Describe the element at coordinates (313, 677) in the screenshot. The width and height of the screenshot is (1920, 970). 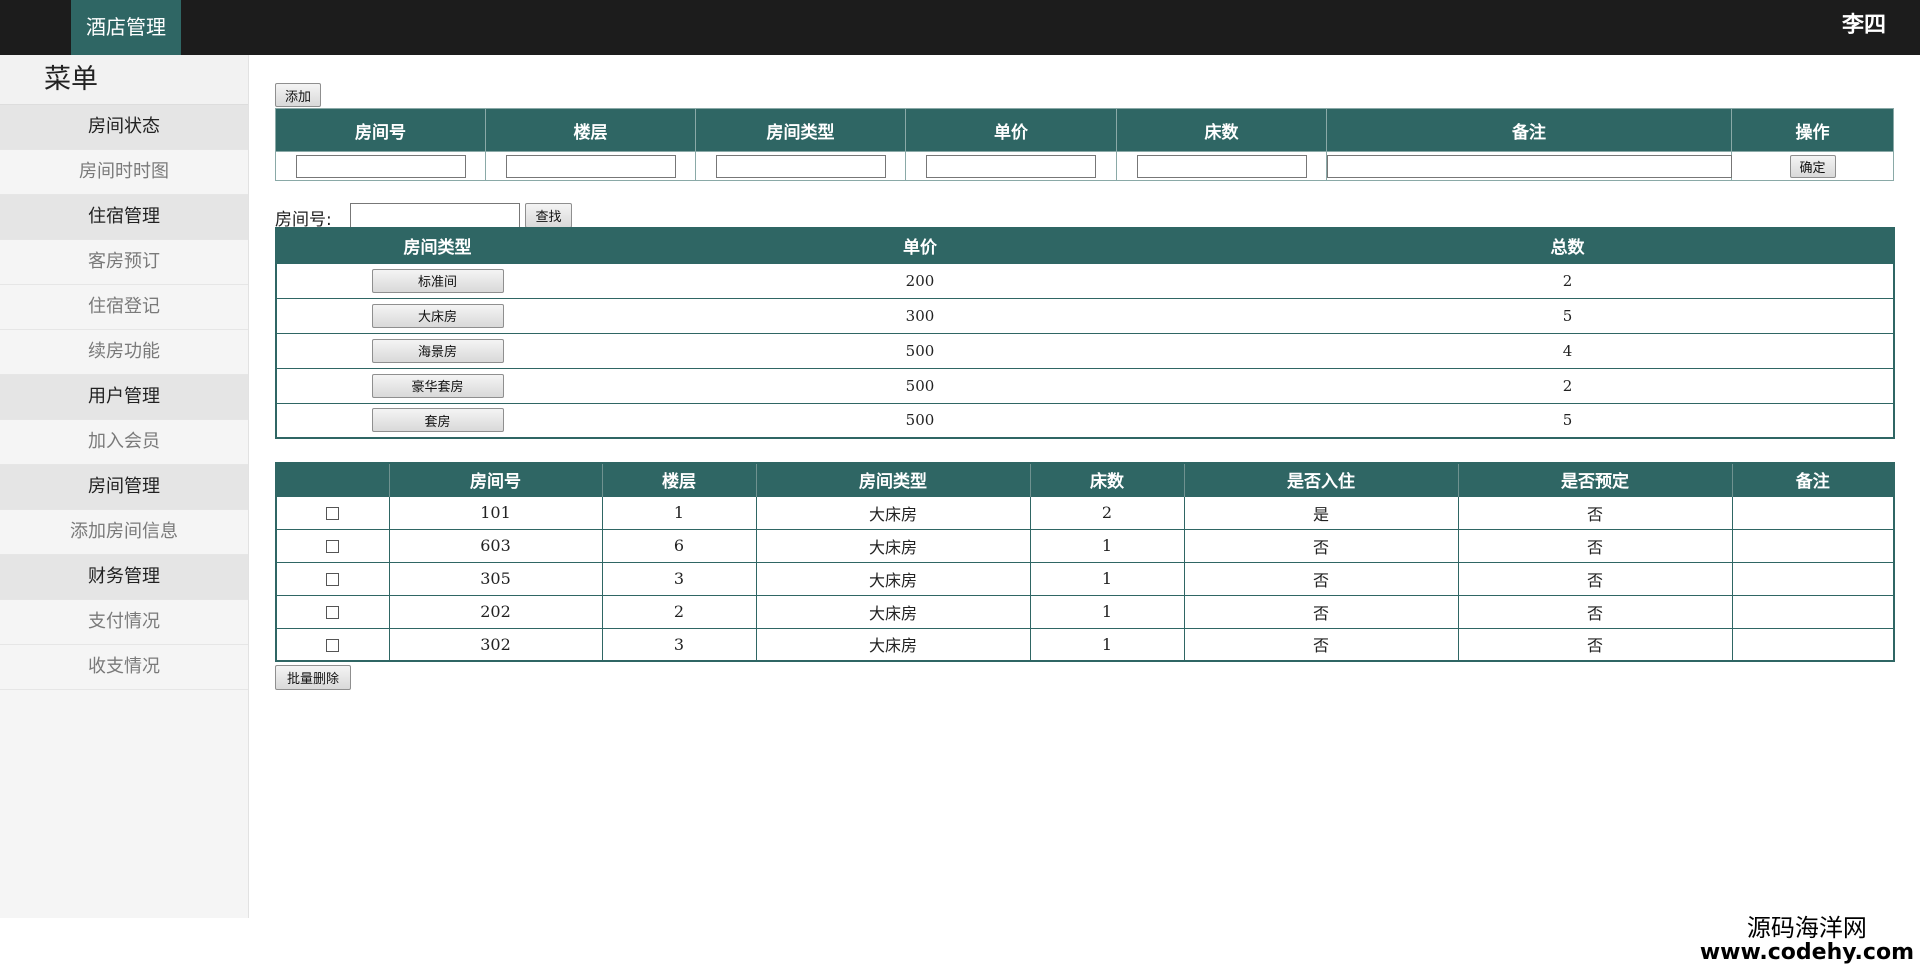
I see `batch-delete-button: 批量删除` at that location.